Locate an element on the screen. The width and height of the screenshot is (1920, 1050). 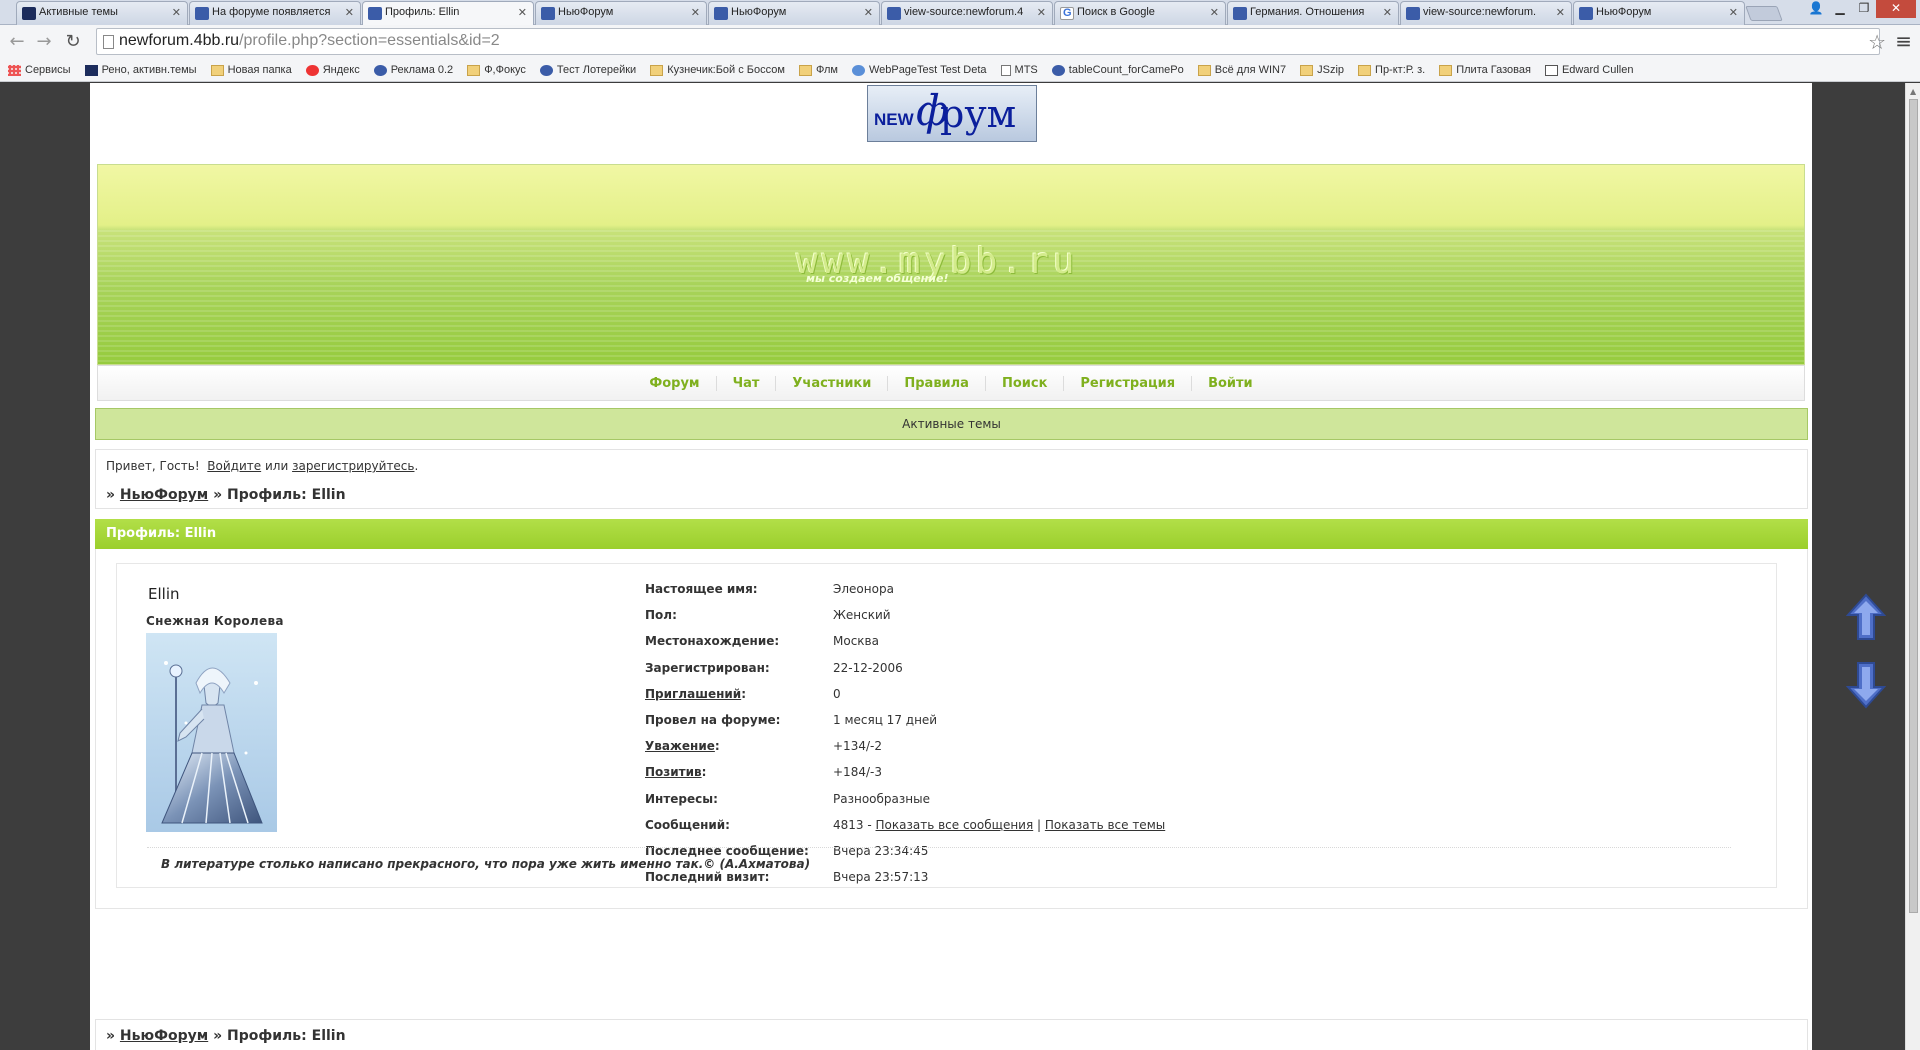
bookmark-item: Тест Лотерейки is located at coordinates (587, 70).